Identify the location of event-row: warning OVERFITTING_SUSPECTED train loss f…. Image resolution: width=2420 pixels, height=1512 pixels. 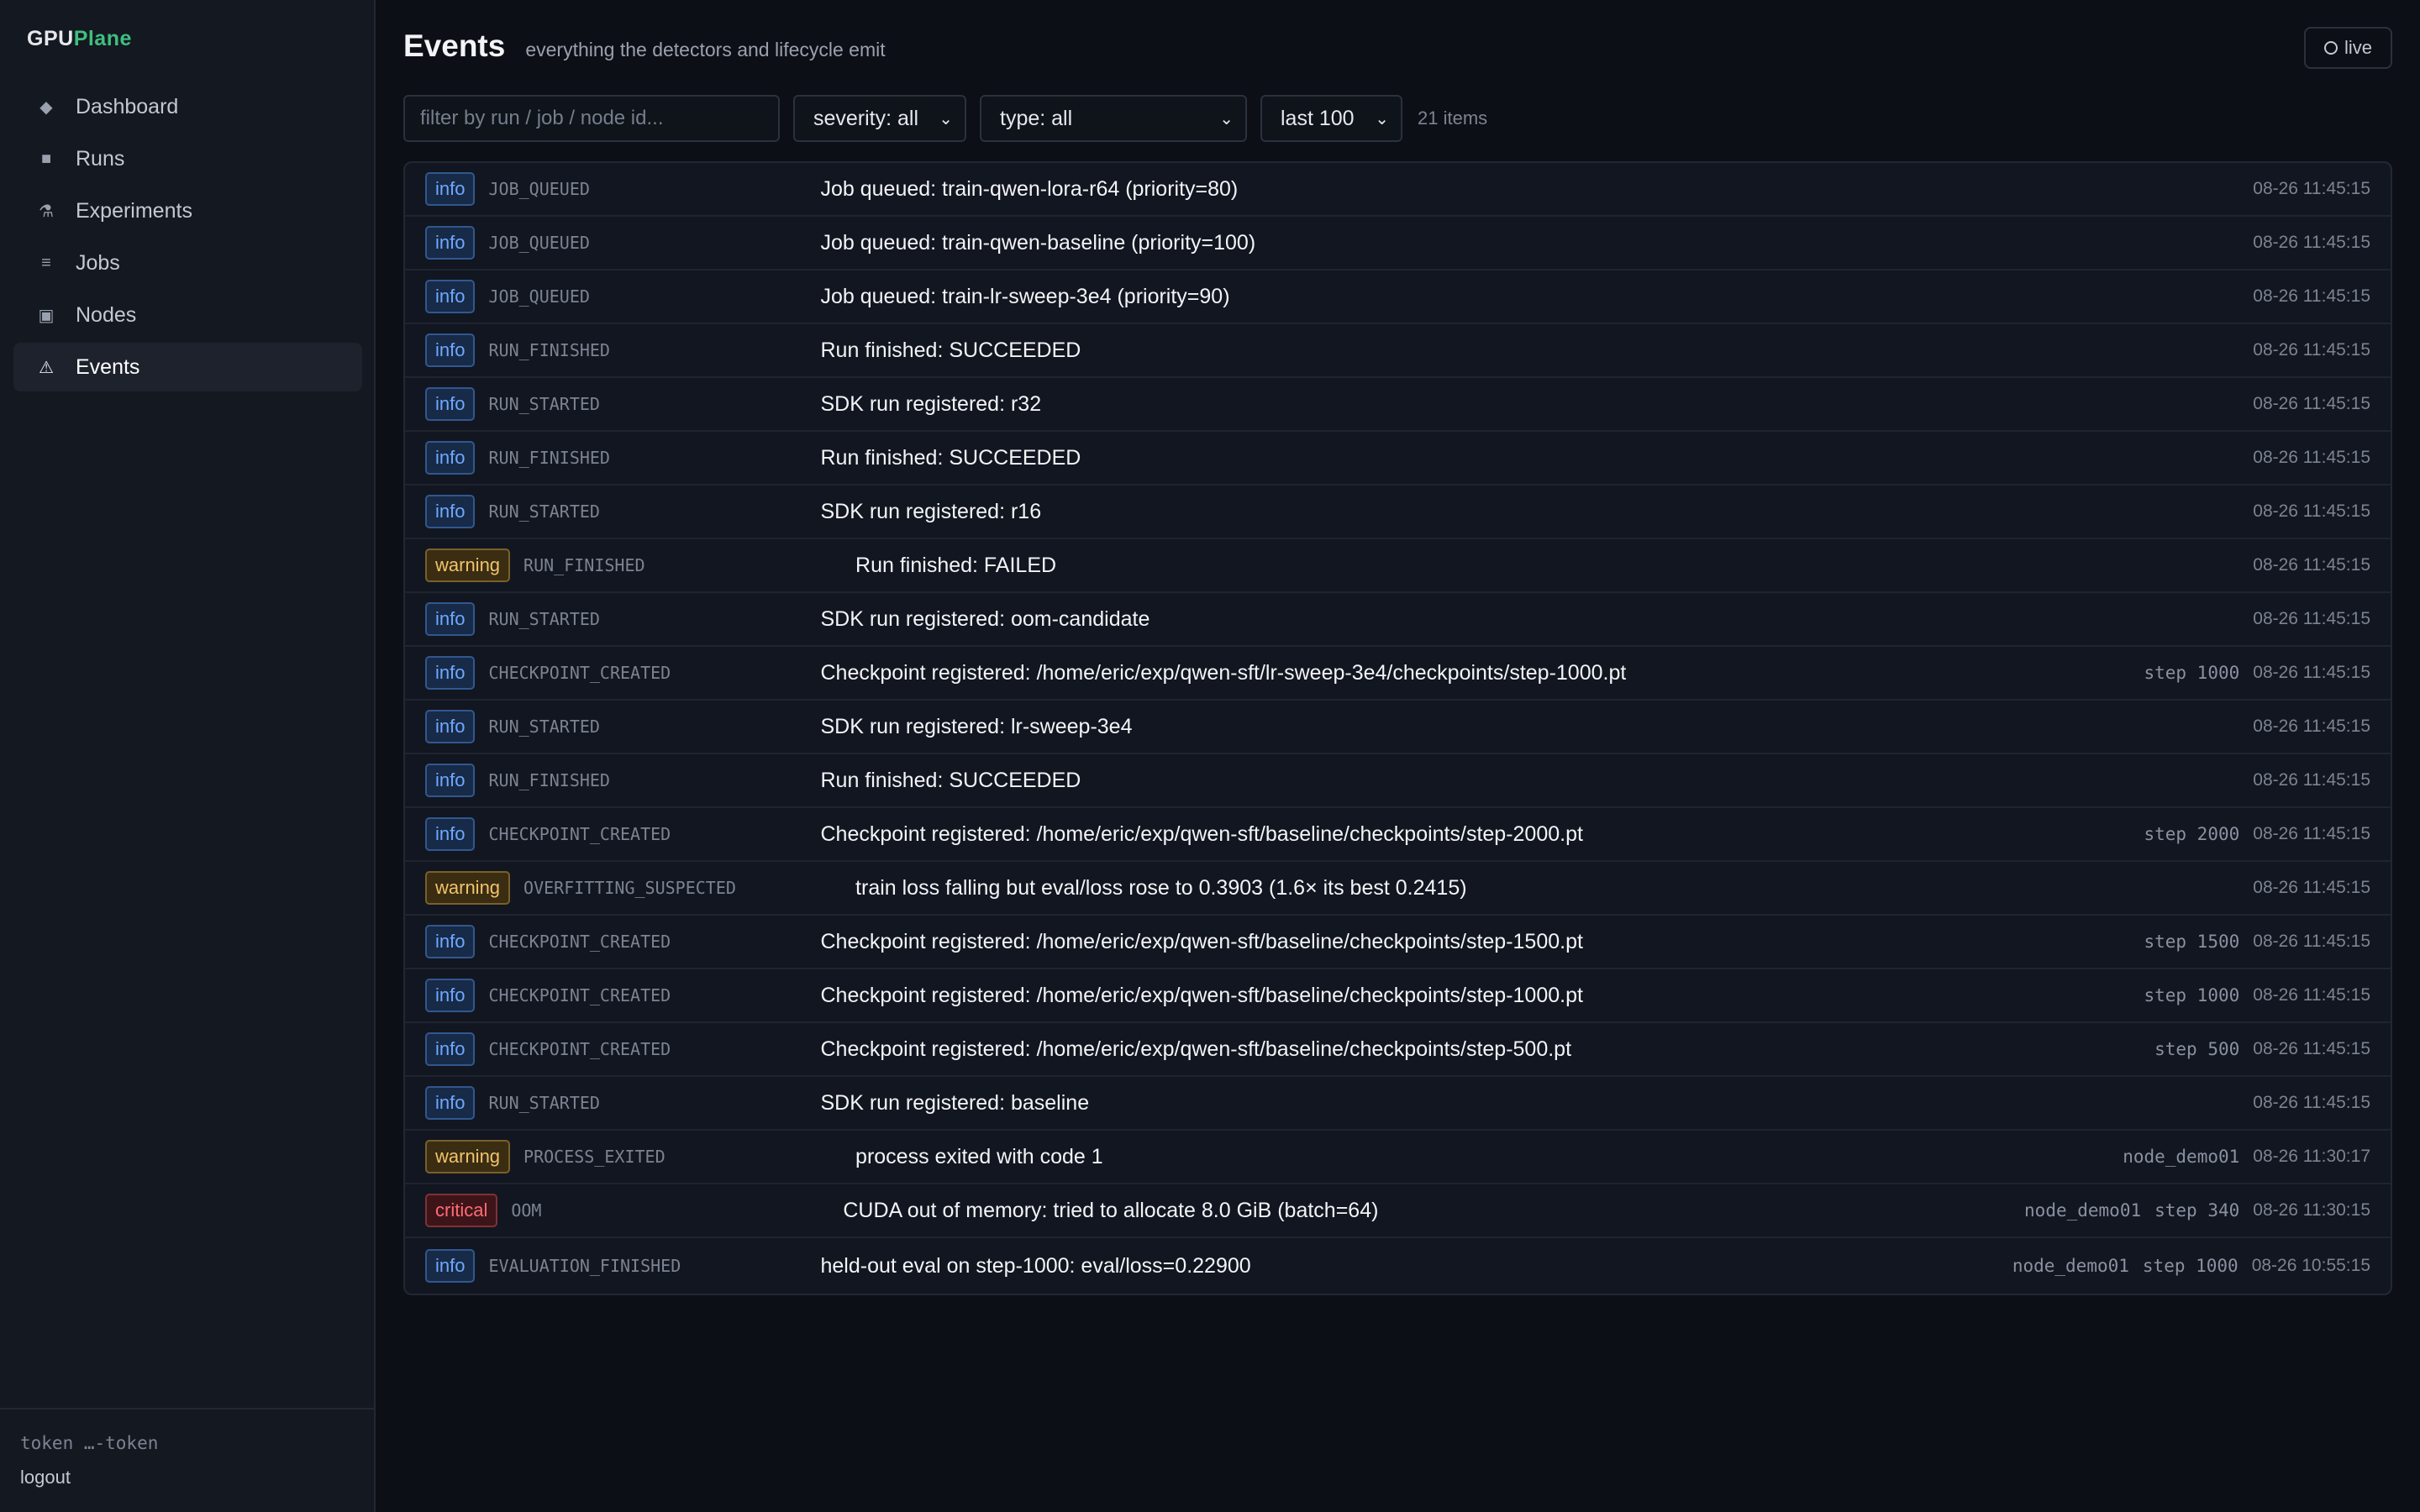
(1398, 889).